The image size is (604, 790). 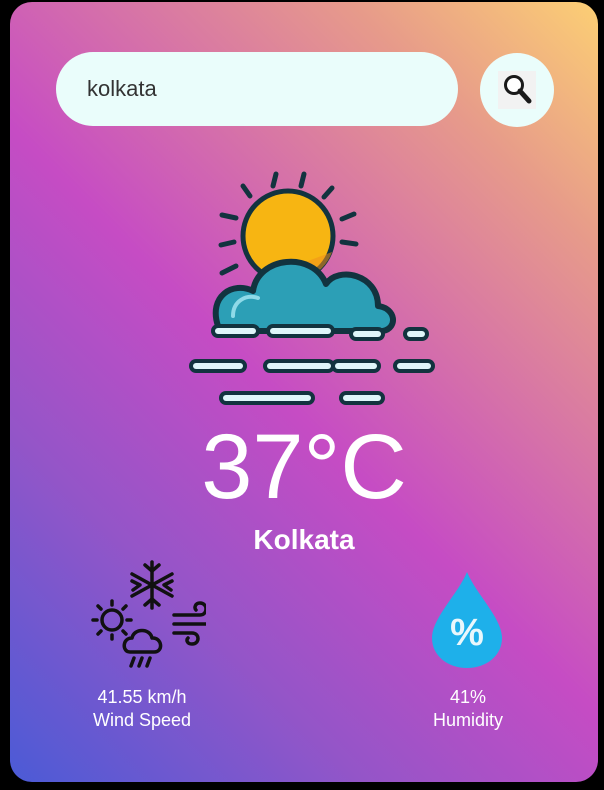 I want to click on sun-cloud-mist-icon, so click(x=312, y=288).